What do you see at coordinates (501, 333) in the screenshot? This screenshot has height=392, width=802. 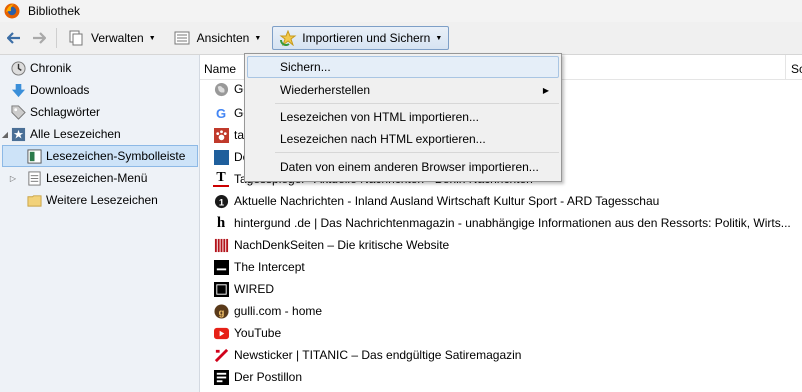 I see `list-item: YouTube` at bounding box center [501, 333].